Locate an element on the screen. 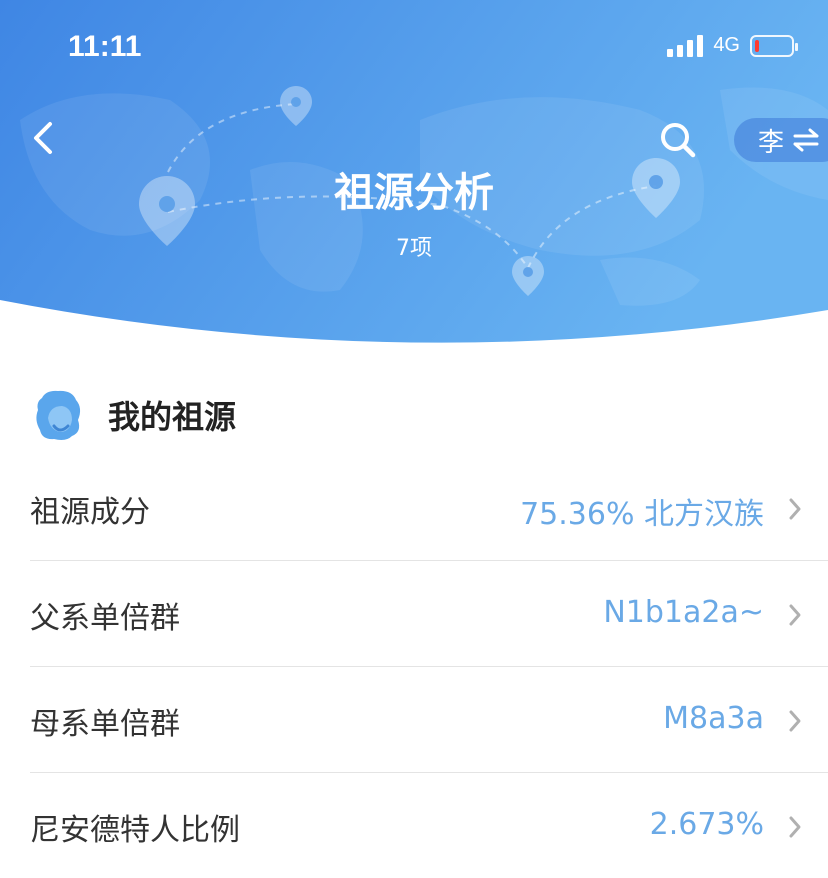 The image size is (828, 878). list-row-maternal-haplogroup: 母系单倍群 M8a3a is located at coordinates (429, 720).